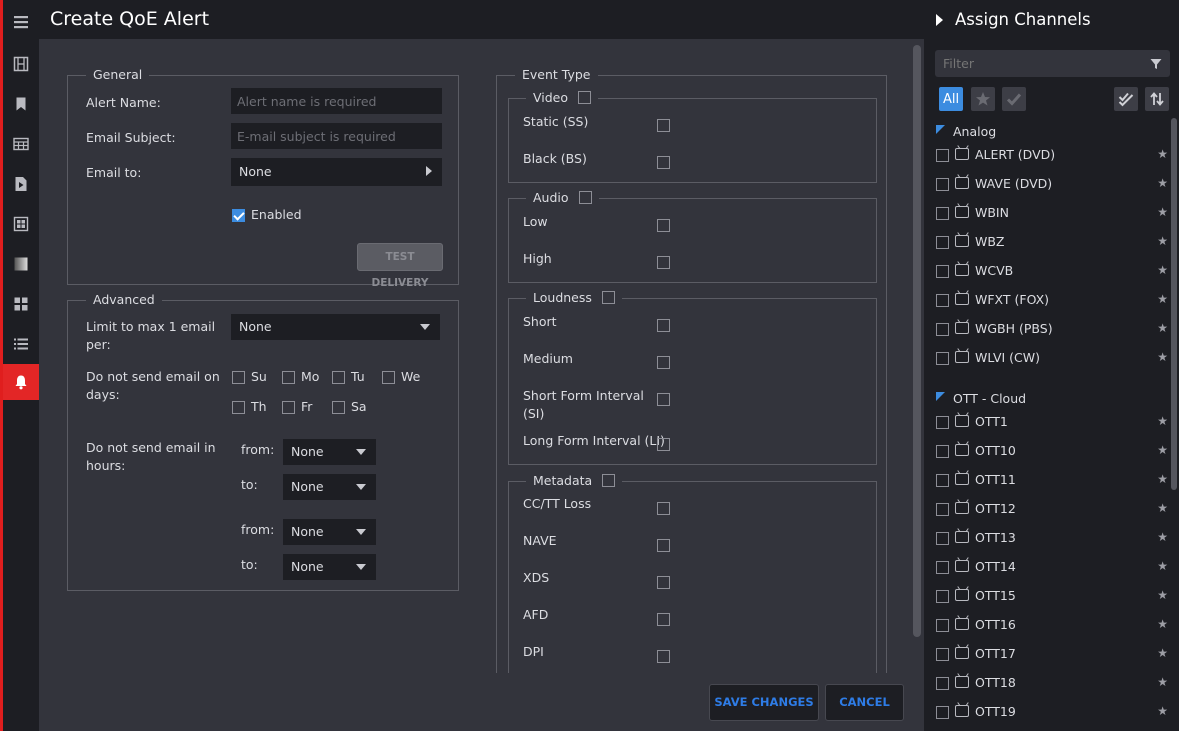 The width and height of the screenshot is (1179, 731). What do you see at coordinates (21, 382) in the screenshot?
I see `bell-icon` at bounding box center [21, 382].